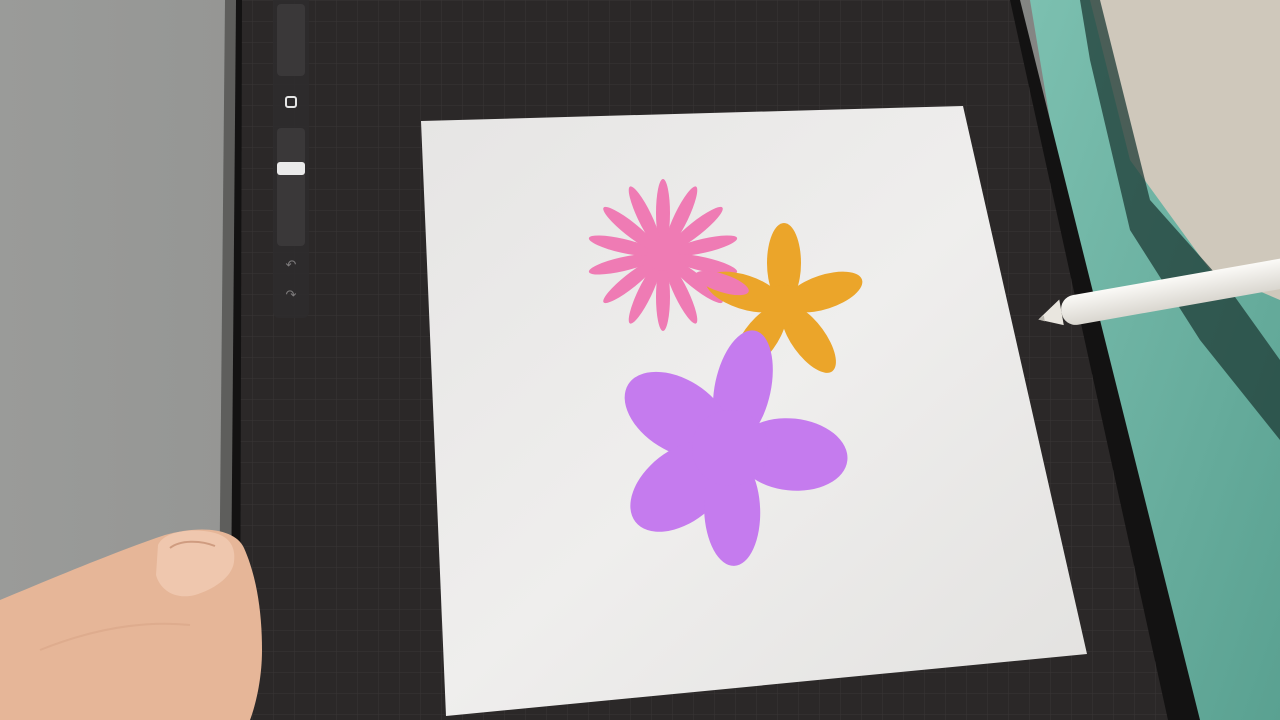  Describe the element at coordinates (291, 102) in the screenshot. I see `square-outline-icon` at that location.